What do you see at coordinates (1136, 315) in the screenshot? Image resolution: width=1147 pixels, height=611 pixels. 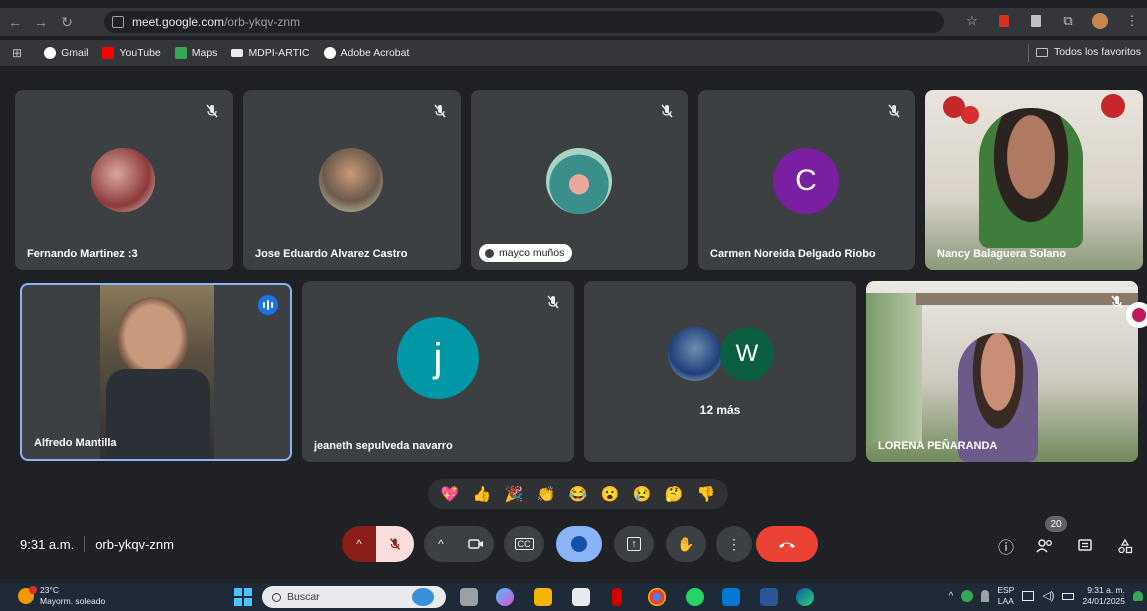 I see `side-panel-bubble` at bounding box center [1136, 315].